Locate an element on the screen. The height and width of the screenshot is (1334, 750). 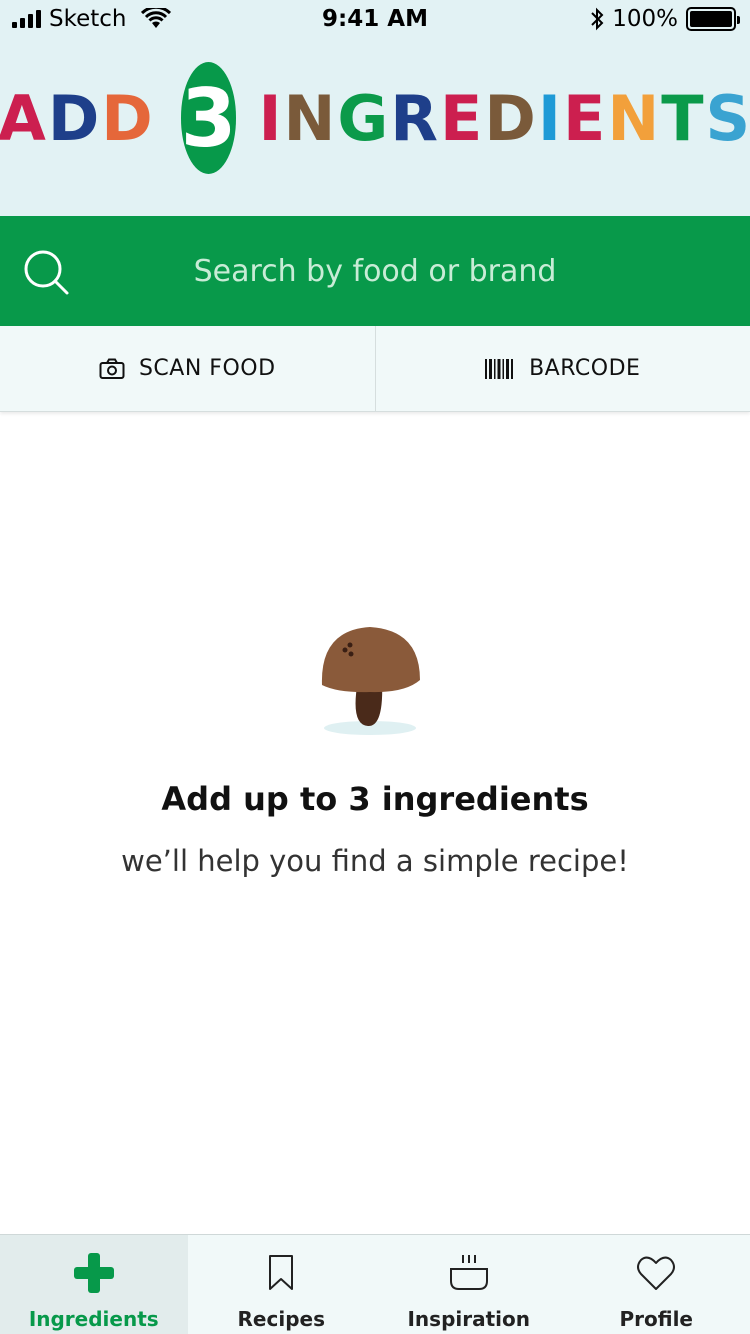
search-bar is located at coordinates (375, 271).